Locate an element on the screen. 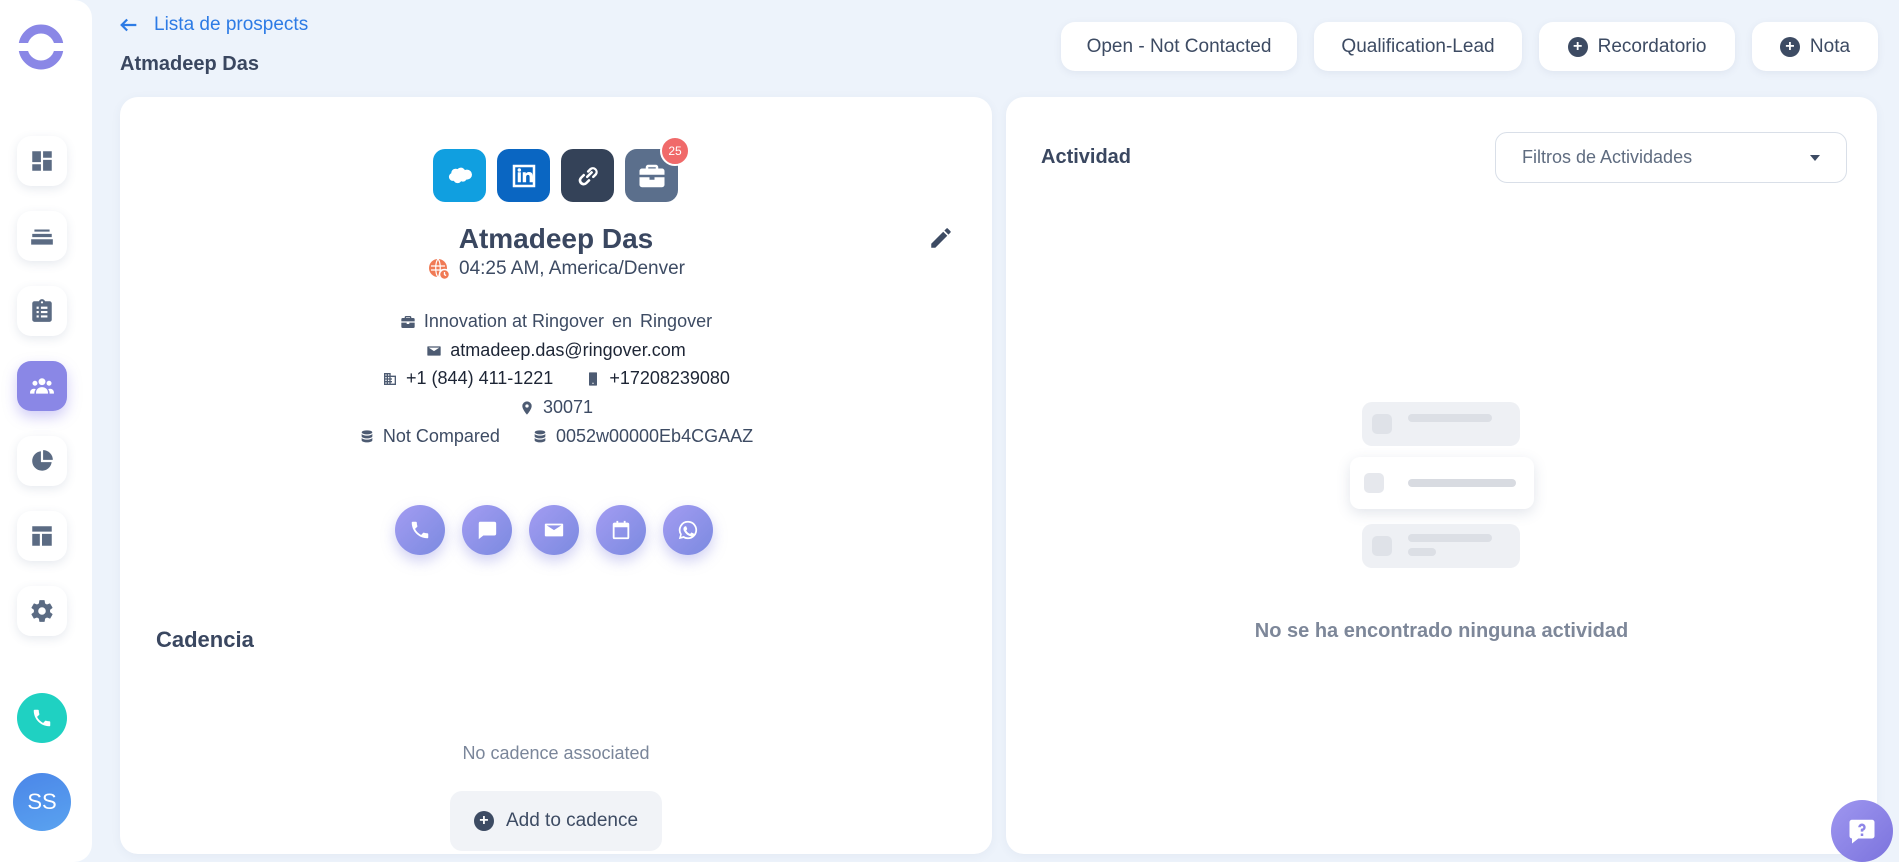 The image size is (1899, 862). sidebar-item-reports is located at coordinates (42, 461).